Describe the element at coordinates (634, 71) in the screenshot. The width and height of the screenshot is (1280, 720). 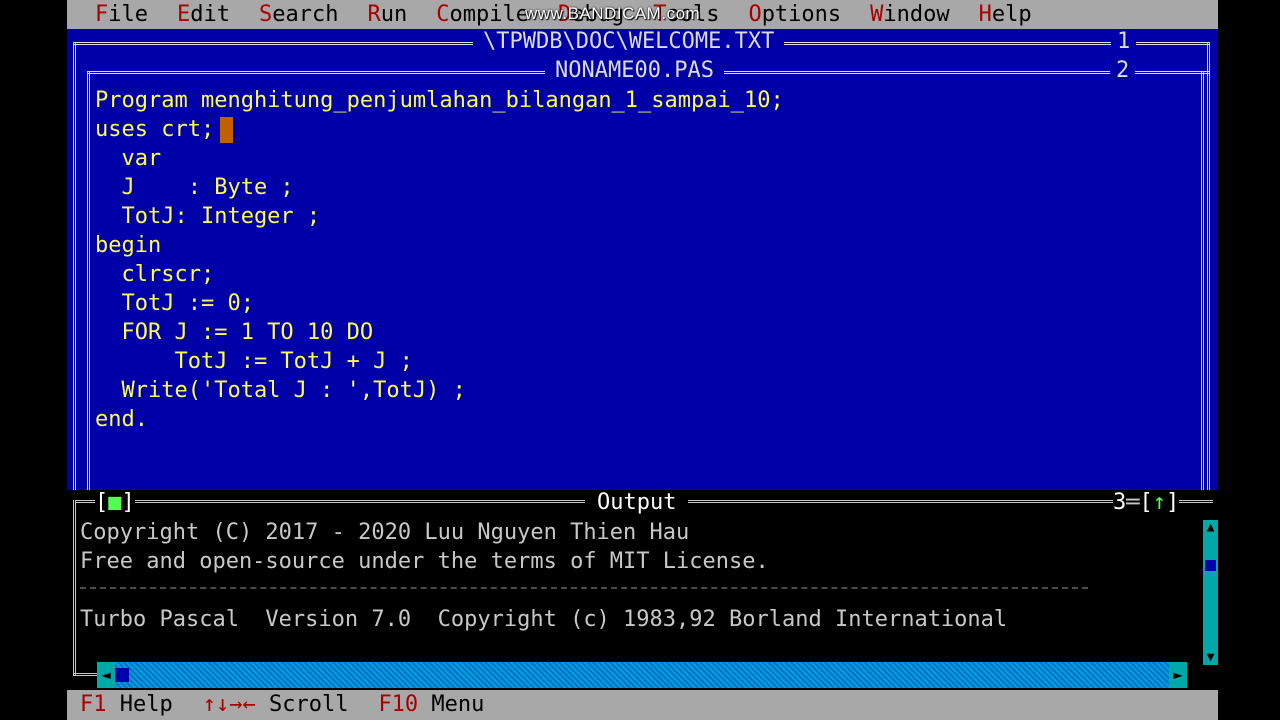
I see `window2-title: NONAME00.PAS` at that location.